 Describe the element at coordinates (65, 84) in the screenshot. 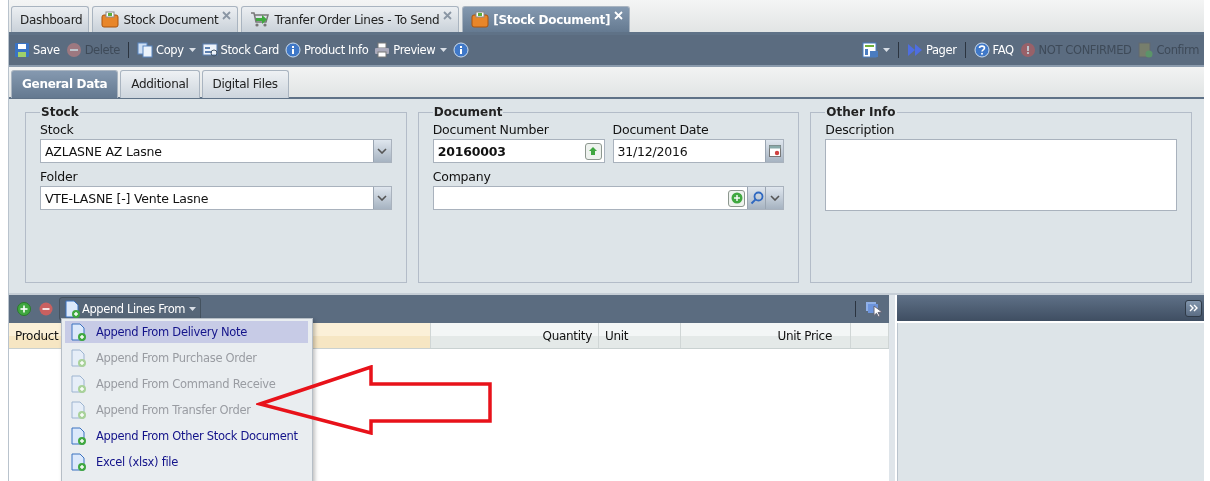

I see `tab: General Data` at that location.